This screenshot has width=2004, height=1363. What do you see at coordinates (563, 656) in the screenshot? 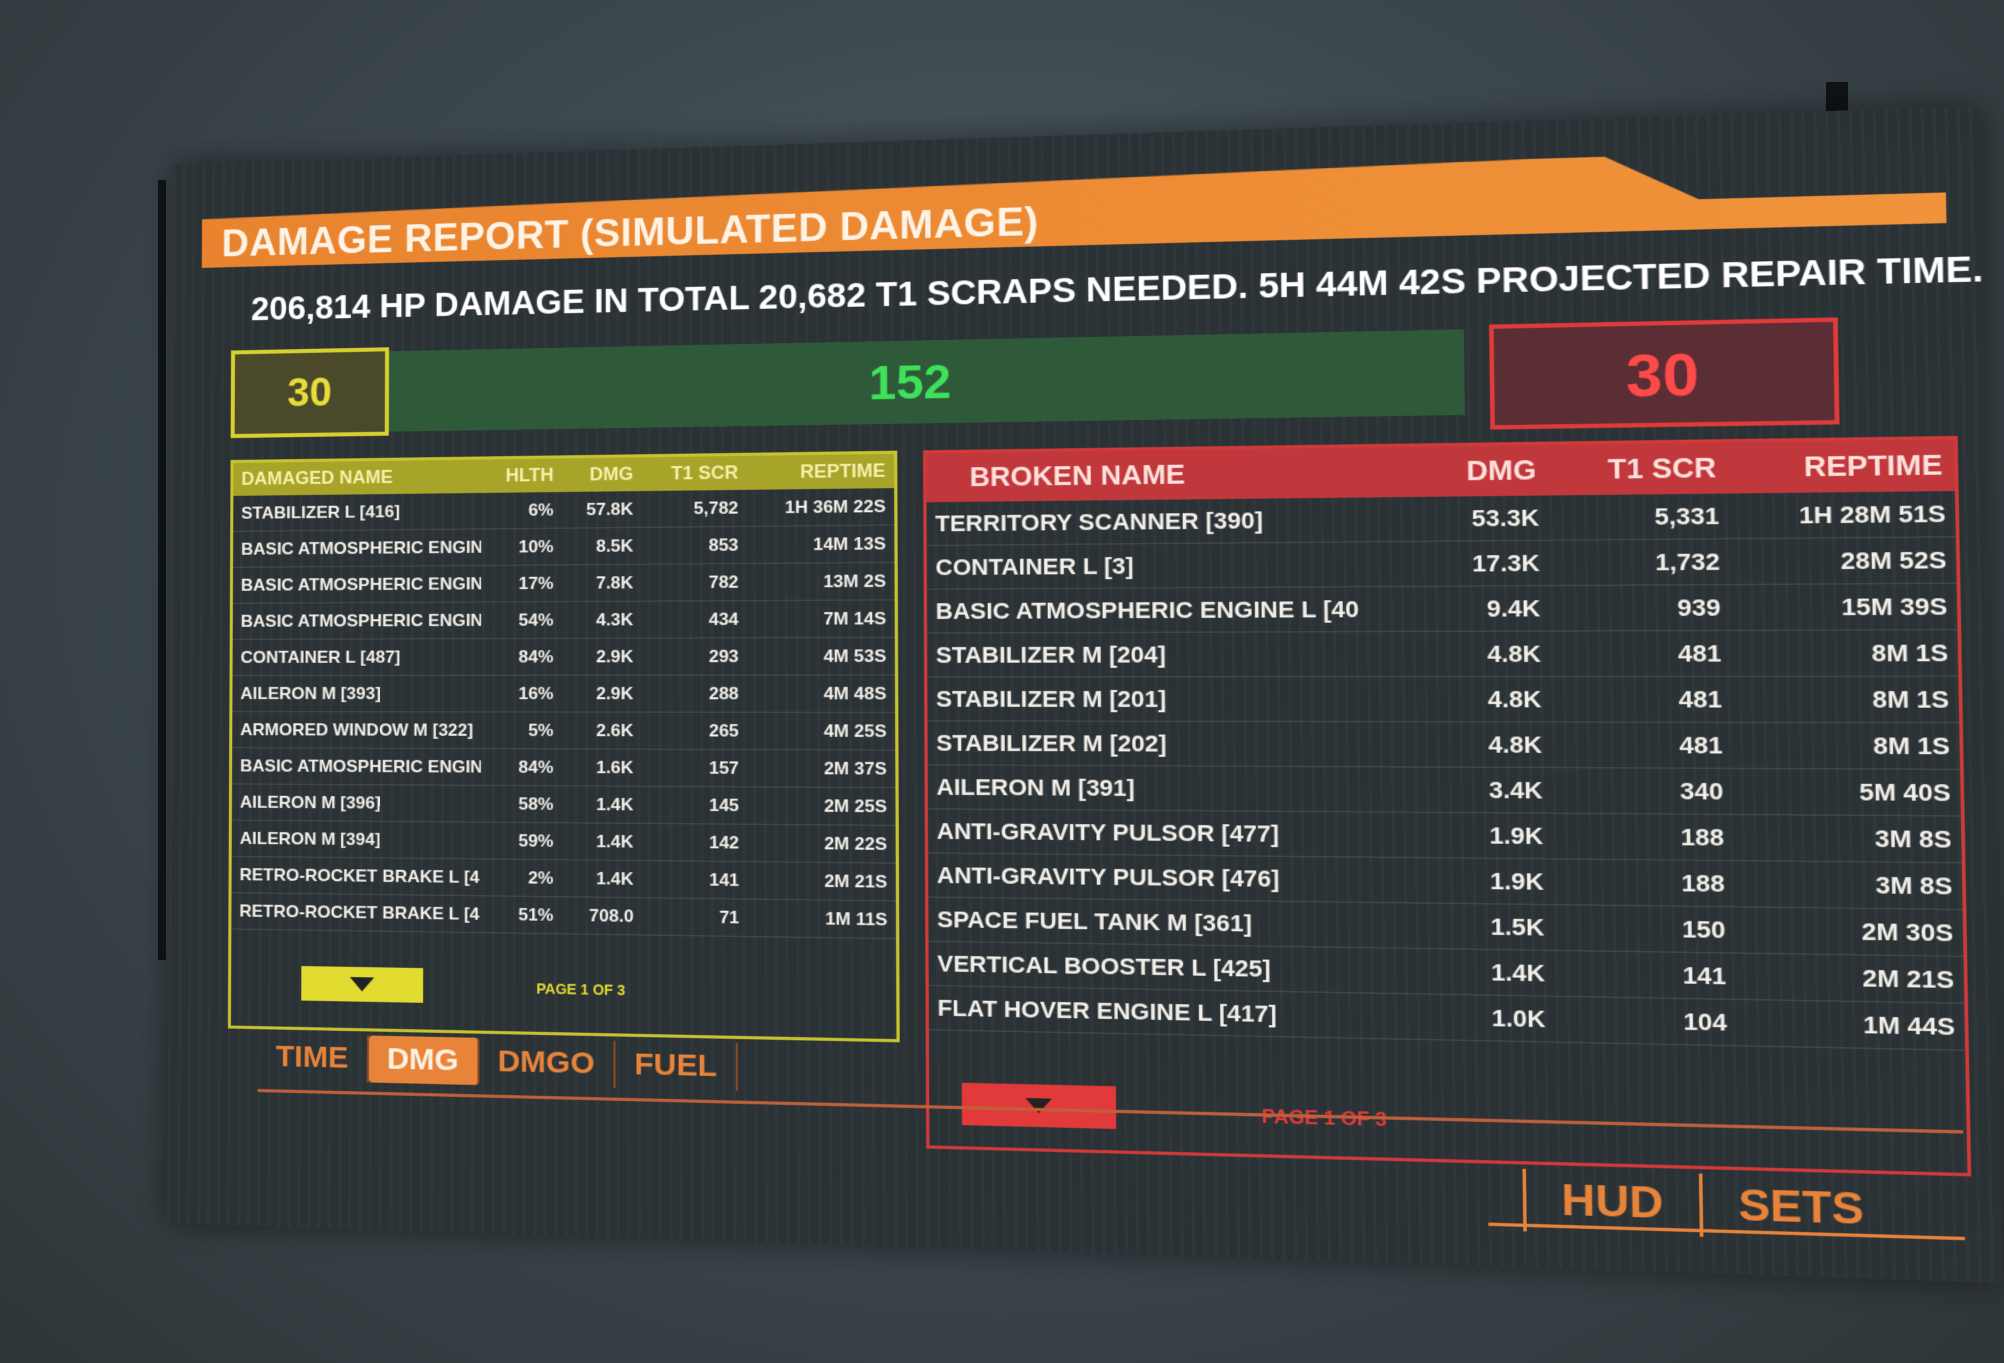
I see `table-row: CONTAINER L [487] 84% 2.9K 293 4M 53S` at bounding box center [563, 656].